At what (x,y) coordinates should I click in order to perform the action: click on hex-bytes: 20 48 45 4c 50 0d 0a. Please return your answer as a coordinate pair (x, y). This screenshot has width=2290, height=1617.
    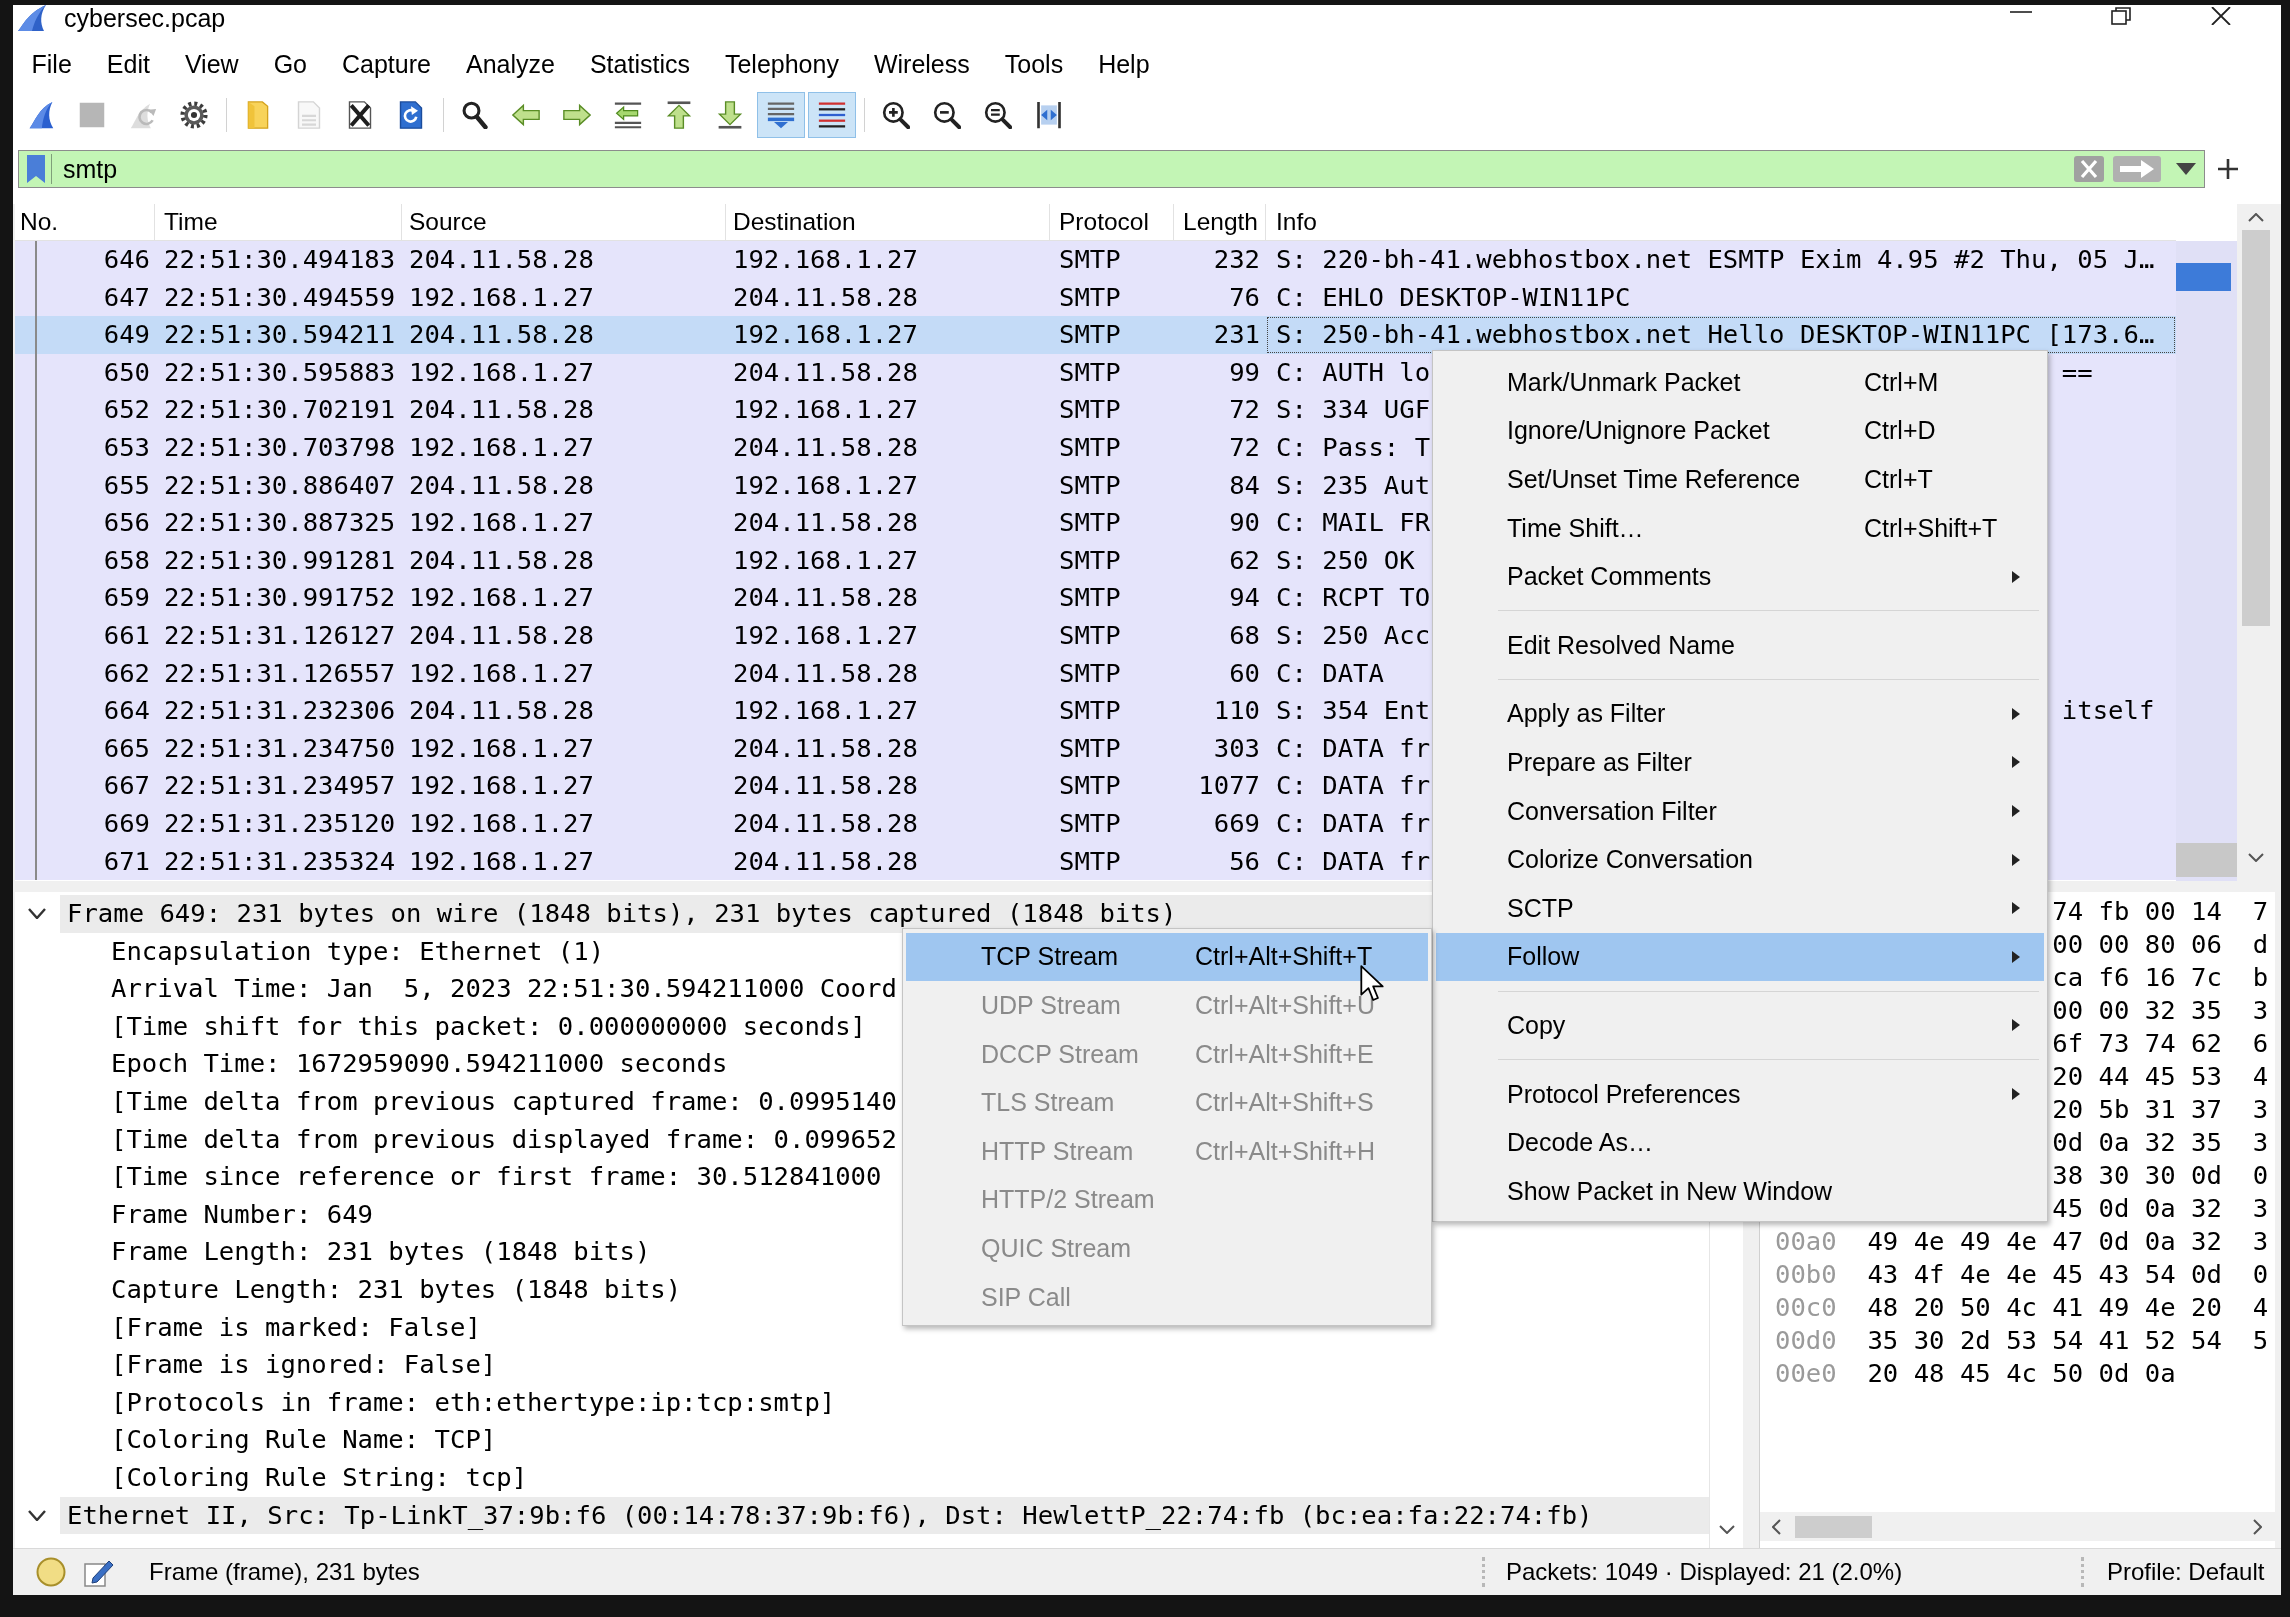
    Looking at the image, I should click on (2021, 1373).